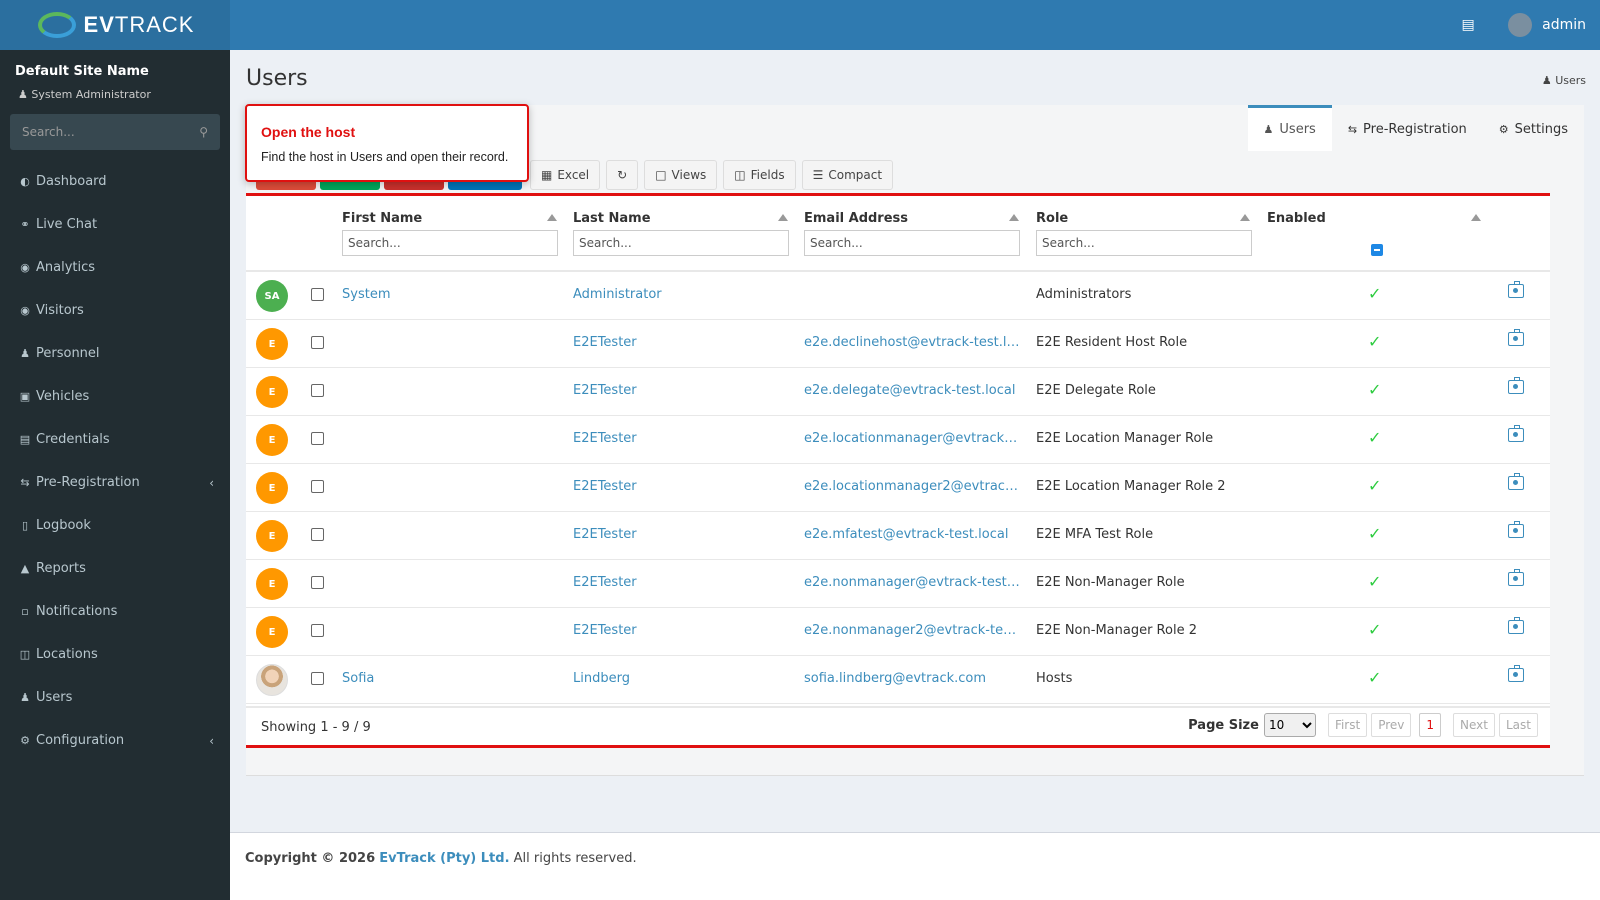  What do you see at coordinates (115, 25) in the screenshot?
I see `logo: EVTRACK` at bounding box center [115, 25].